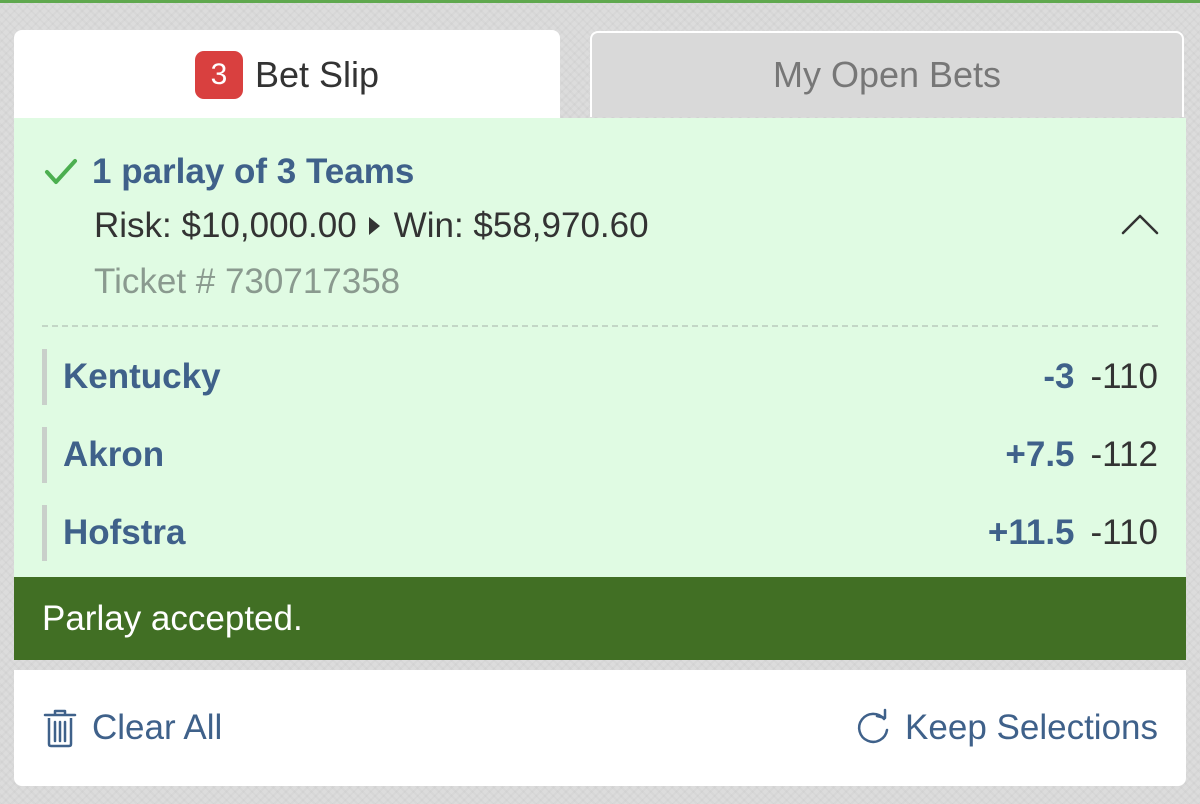 The height and width of the screenshot is (804, 1200). What do you see at coordinates (317, 74) in the screenshot?
I see `tab-bet-slip-label: Bet Slip` at bounding box center [317, 74].